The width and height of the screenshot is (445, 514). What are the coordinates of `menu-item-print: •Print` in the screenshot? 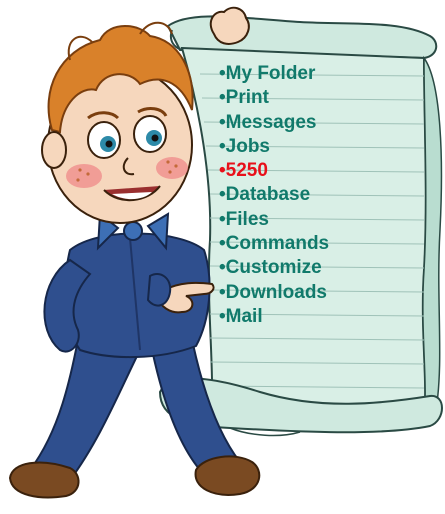 It's located at (319, 98).